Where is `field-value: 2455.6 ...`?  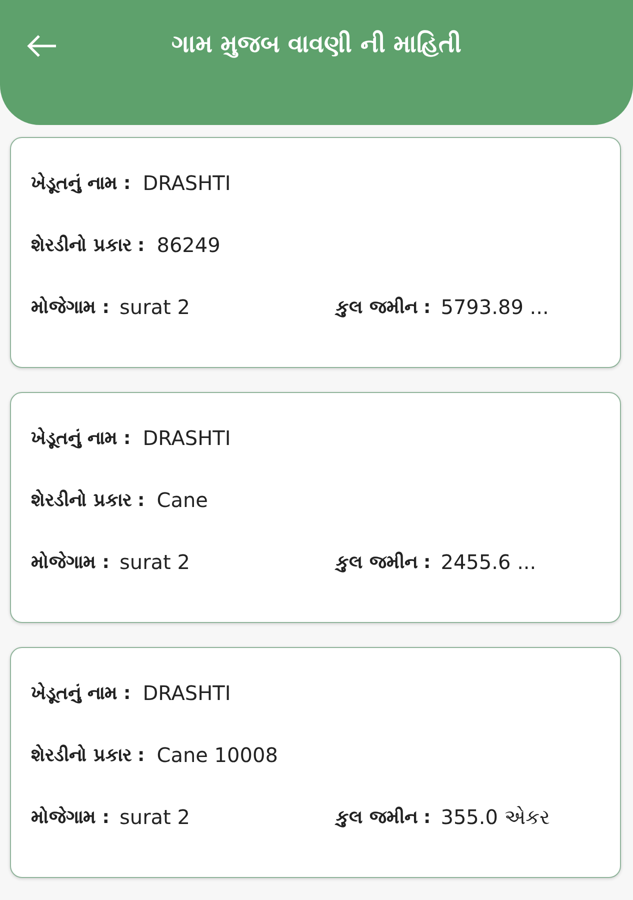 field-value: 2455.6 ... is located at coordinates (488, 562).